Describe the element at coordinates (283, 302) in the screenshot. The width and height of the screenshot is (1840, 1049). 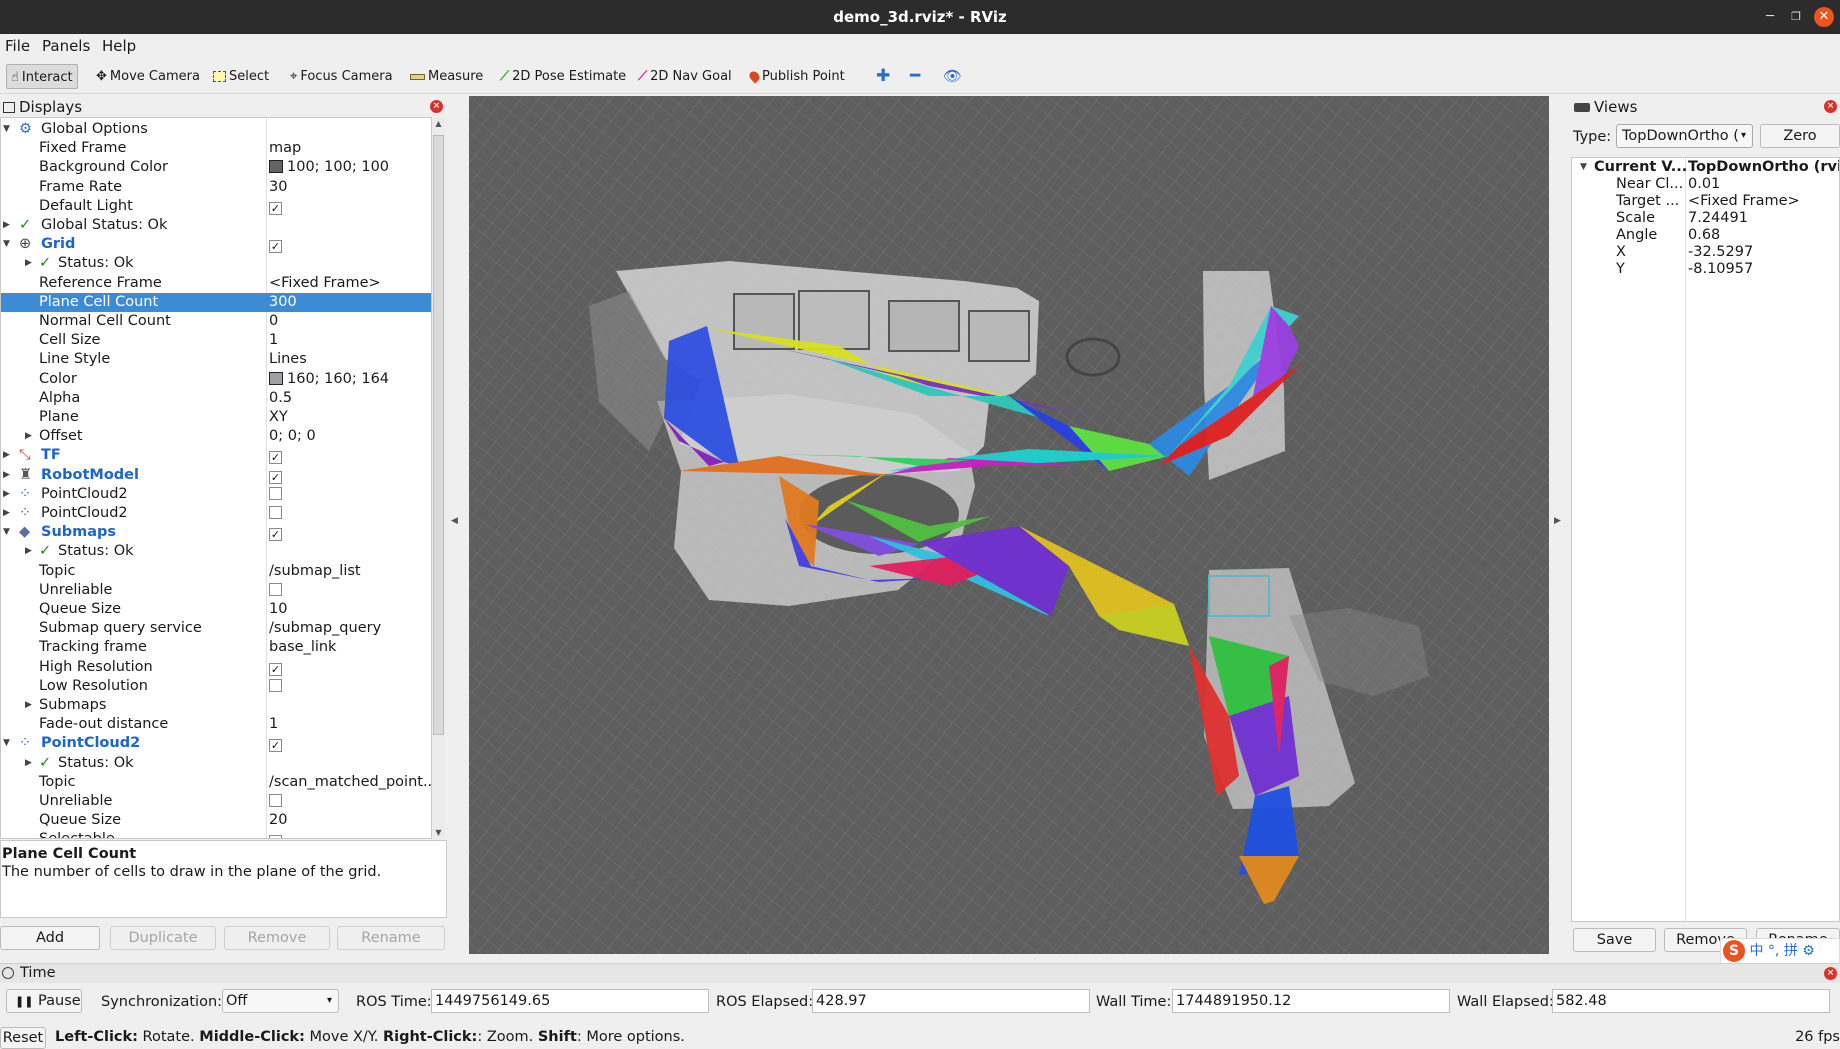
I see `property-value: 300` at that location.